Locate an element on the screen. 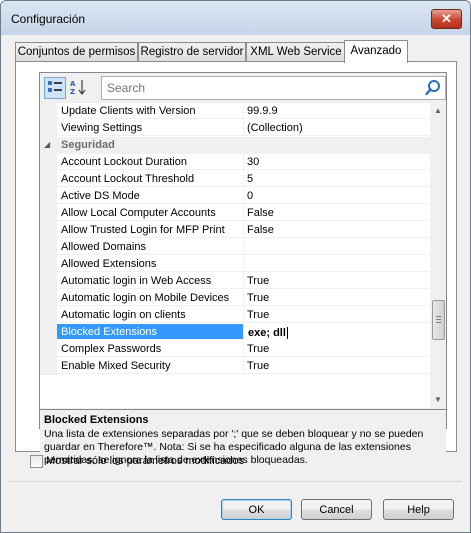 The width and height of the screenshot is (471, 533). search-icon is located at coordinates (433, 88).